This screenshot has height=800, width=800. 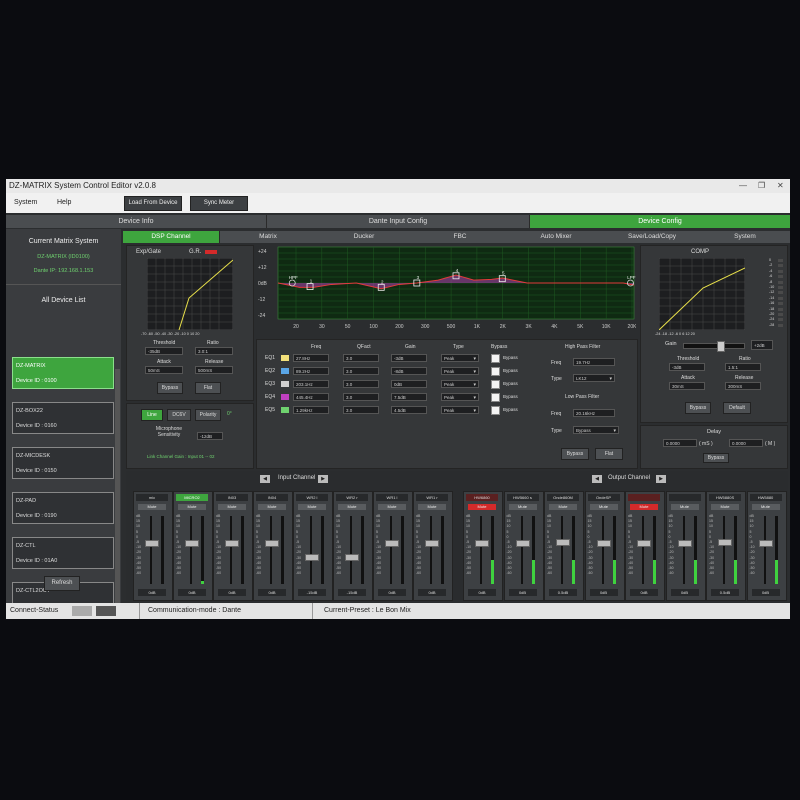 What do you see at coordinates (721, 346) in the screenshot?
I see `comp-gain-knob` at bounding box center [721, 346].